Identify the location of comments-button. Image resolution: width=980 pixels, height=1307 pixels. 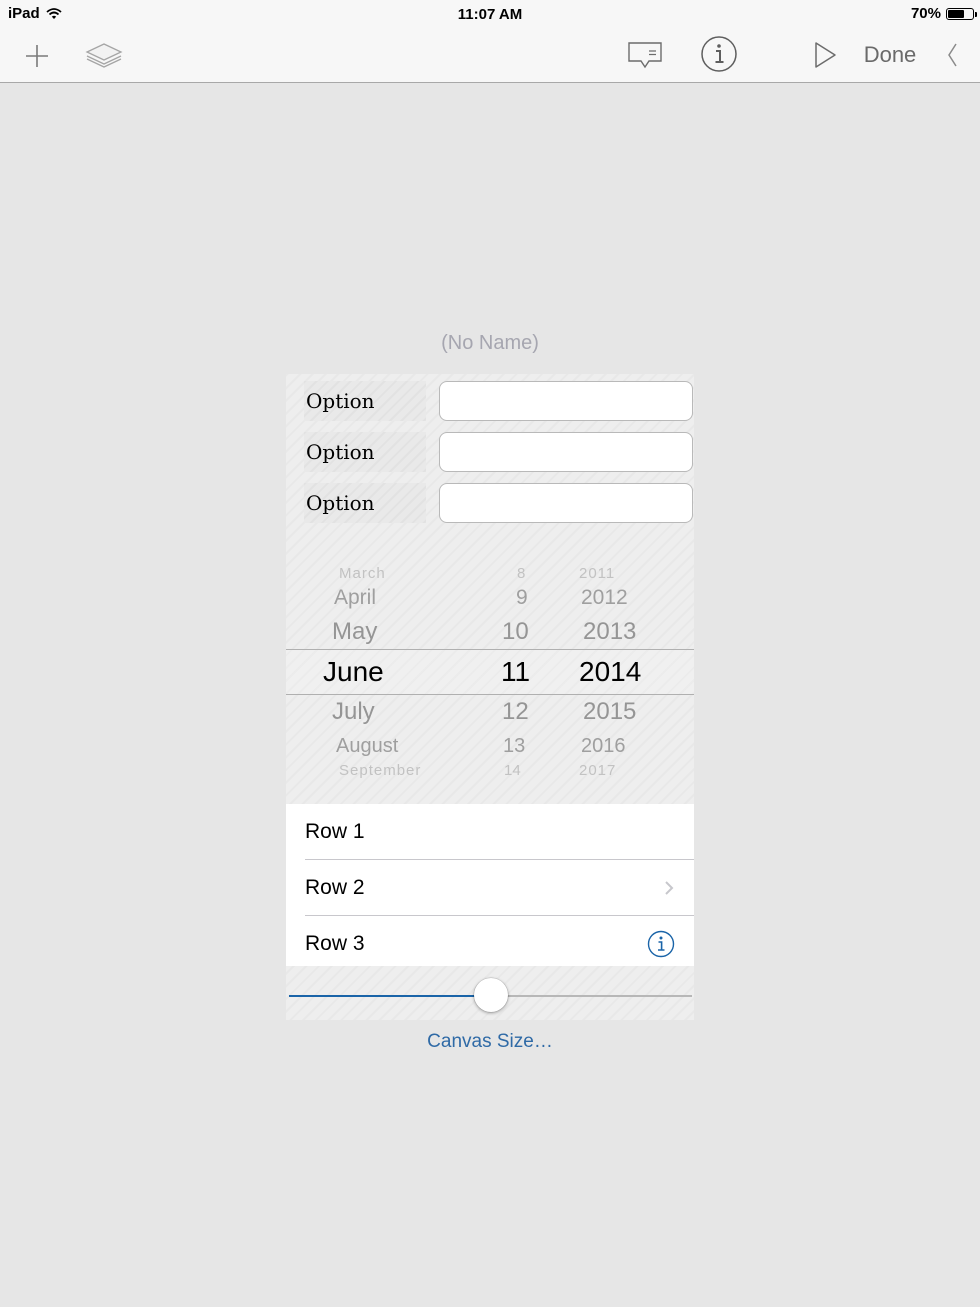
(645, 55).